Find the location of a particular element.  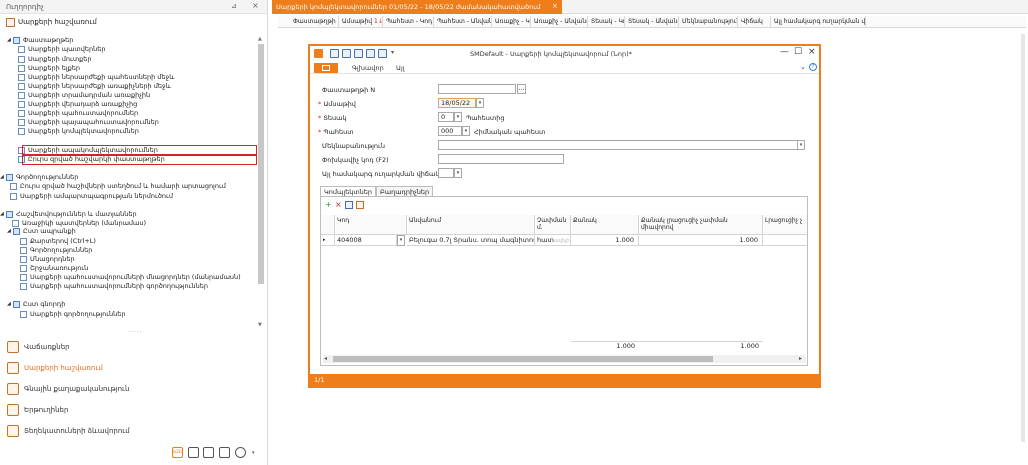

tab-other: Այլ is located at coordinates (400, 68).